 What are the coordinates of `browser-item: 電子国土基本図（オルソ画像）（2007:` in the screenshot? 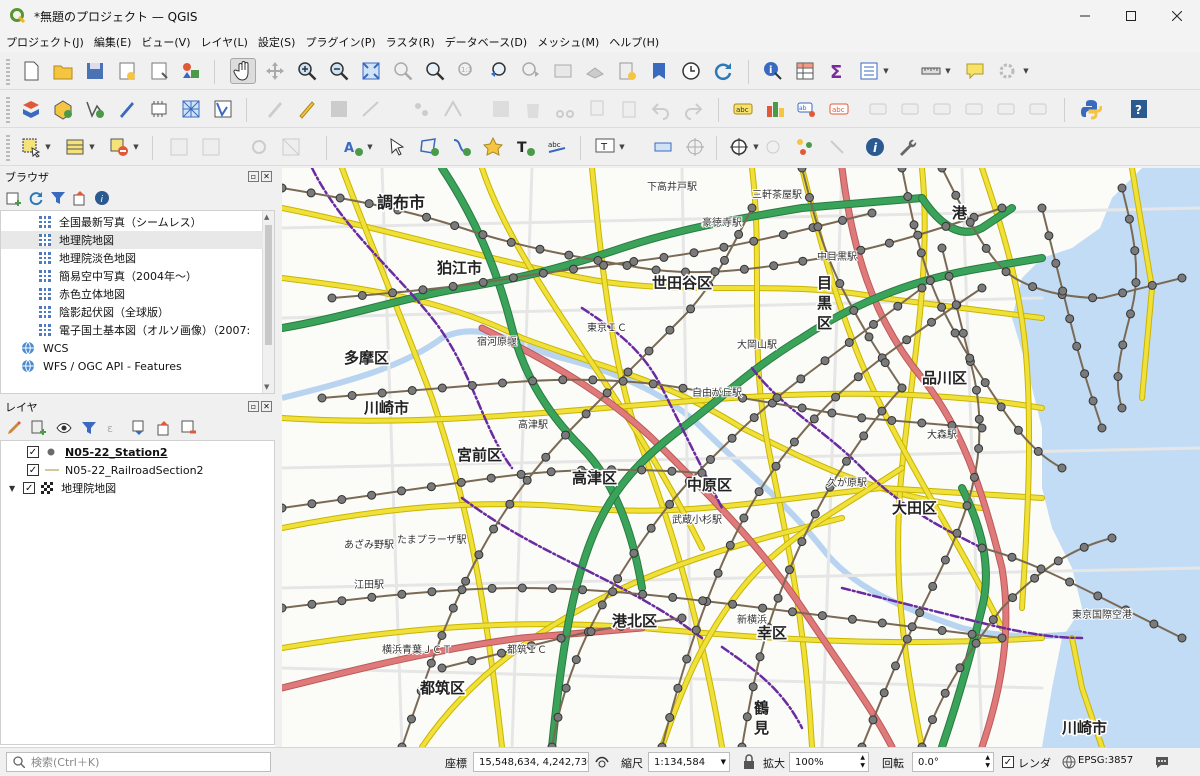 It's located at (132, 330).